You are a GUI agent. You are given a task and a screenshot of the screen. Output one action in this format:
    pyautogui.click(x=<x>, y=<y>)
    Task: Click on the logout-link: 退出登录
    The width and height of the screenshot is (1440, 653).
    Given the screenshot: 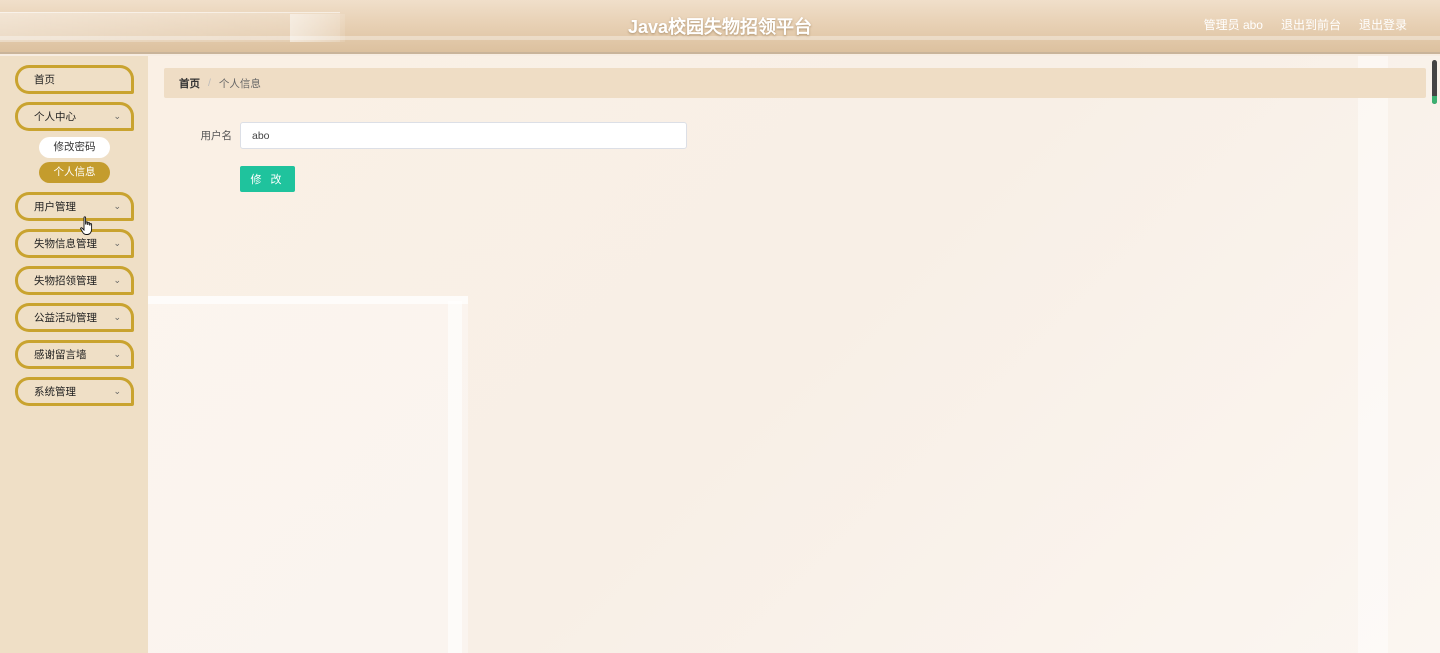 What is the action you would take?
    pyautogui.click(x=1383, y=24)
    